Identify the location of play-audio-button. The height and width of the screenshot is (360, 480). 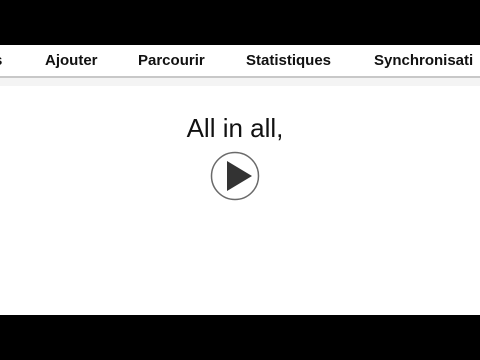
(235, 176).